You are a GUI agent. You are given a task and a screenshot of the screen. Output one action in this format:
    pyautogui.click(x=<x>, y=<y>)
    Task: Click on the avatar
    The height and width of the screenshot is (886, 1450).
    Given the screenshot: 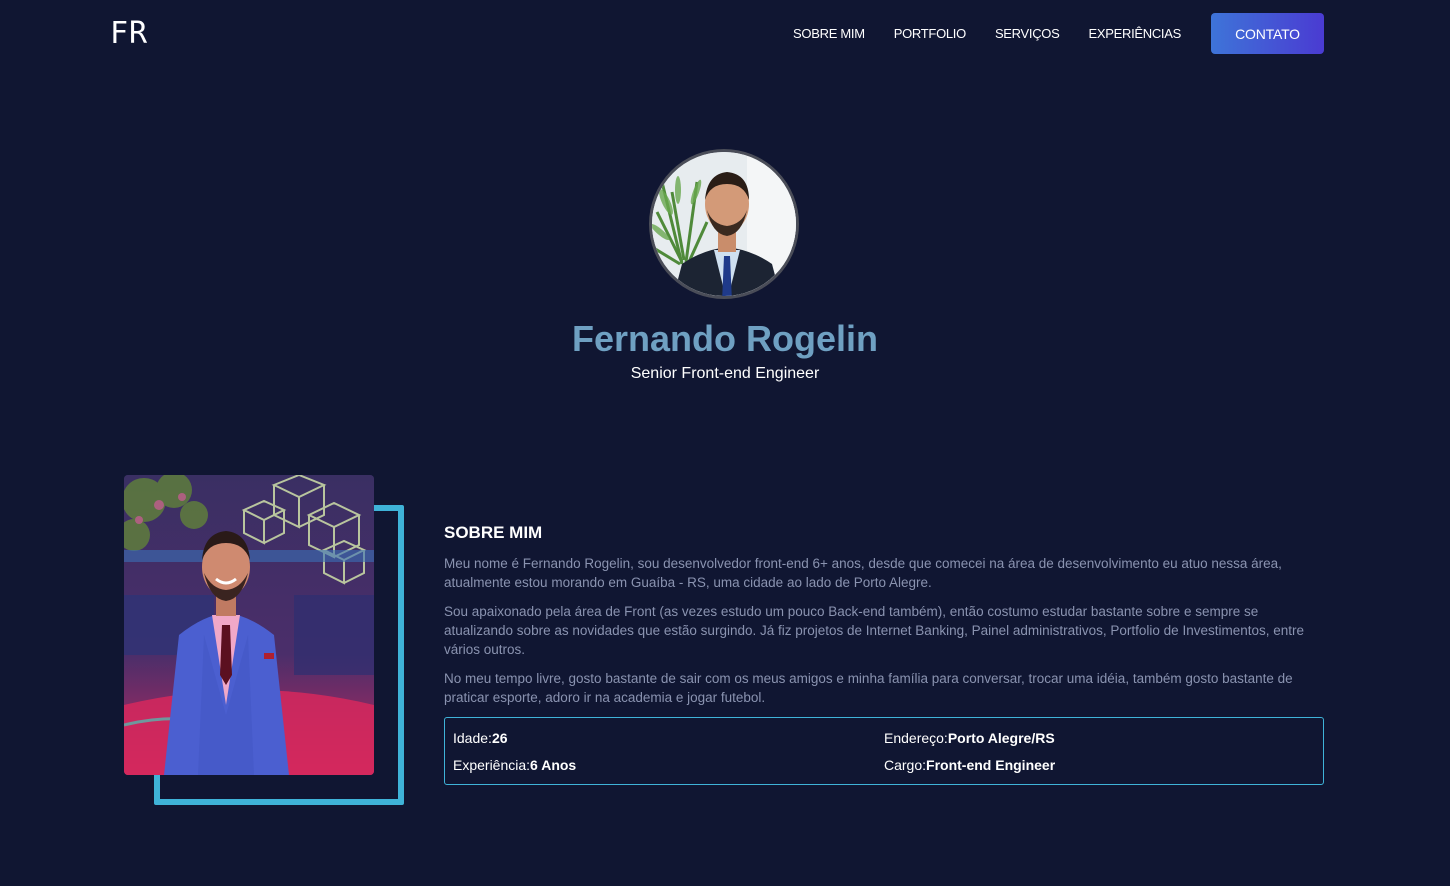 What is the action you would take?
    pyautogui.click(x=724, y=224)
    